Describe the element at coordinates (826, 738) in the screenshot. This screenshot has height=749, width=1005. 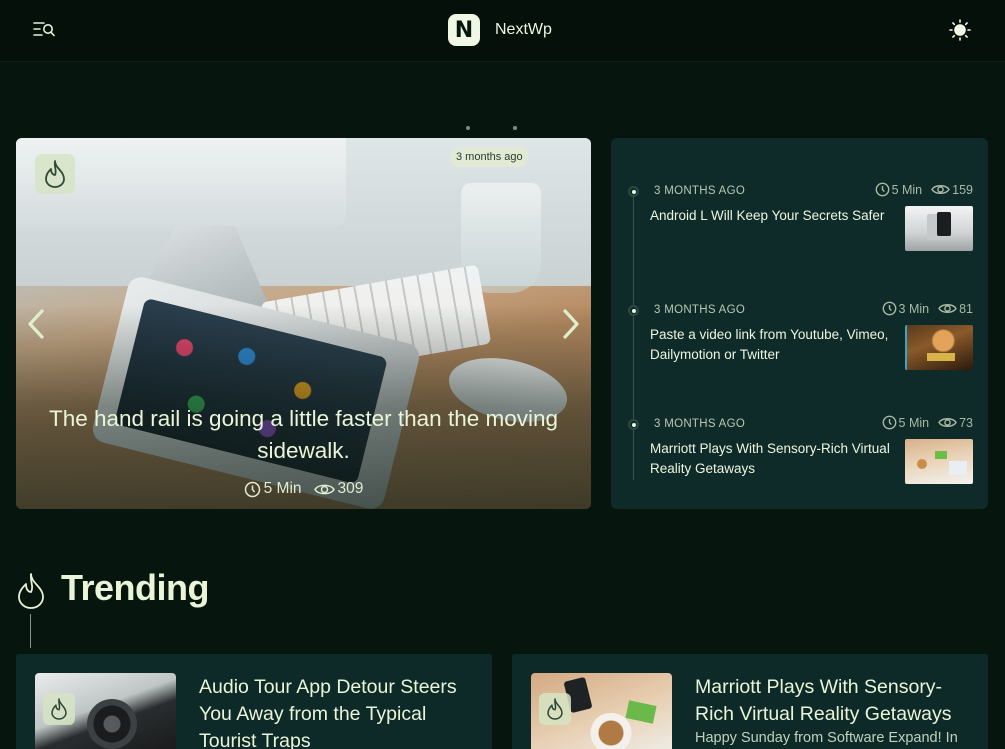
I see `card-excerpt: Happy Sunday from Software Expand! In` at that location.